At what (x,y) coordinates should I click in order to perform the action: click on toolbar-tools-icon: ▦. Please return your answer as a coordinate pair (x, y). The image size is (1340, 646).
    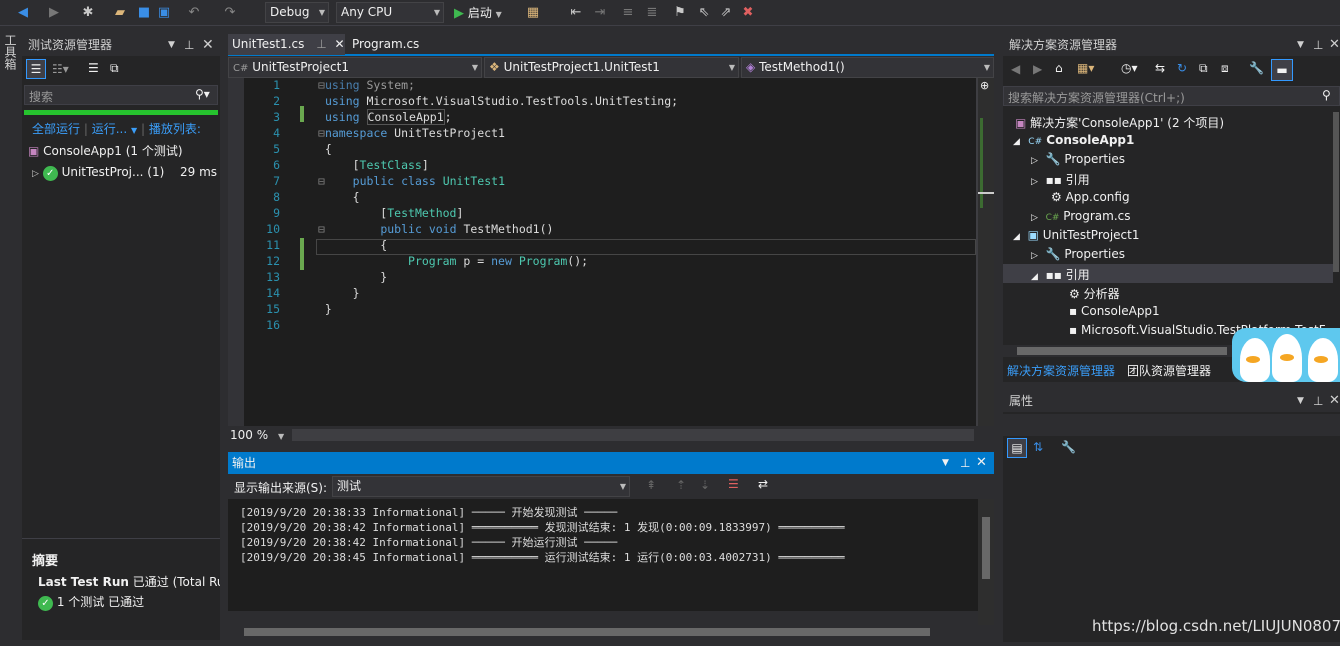
    Looking at the image, I should click on (533, 13).